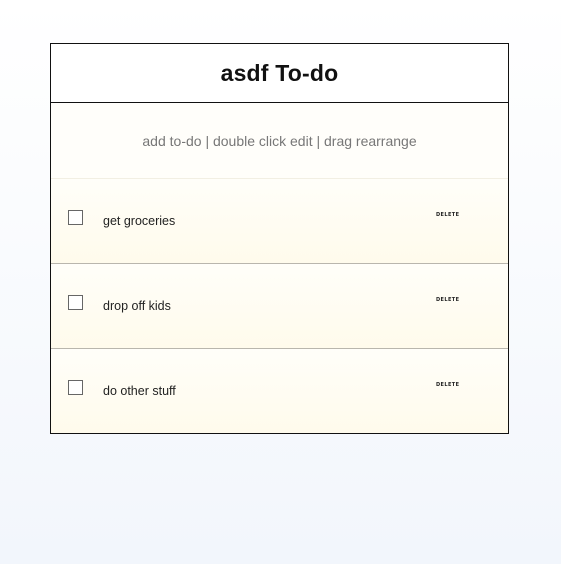  I want to click on todo-item: drop off kids DELETE, so click(279, 306).